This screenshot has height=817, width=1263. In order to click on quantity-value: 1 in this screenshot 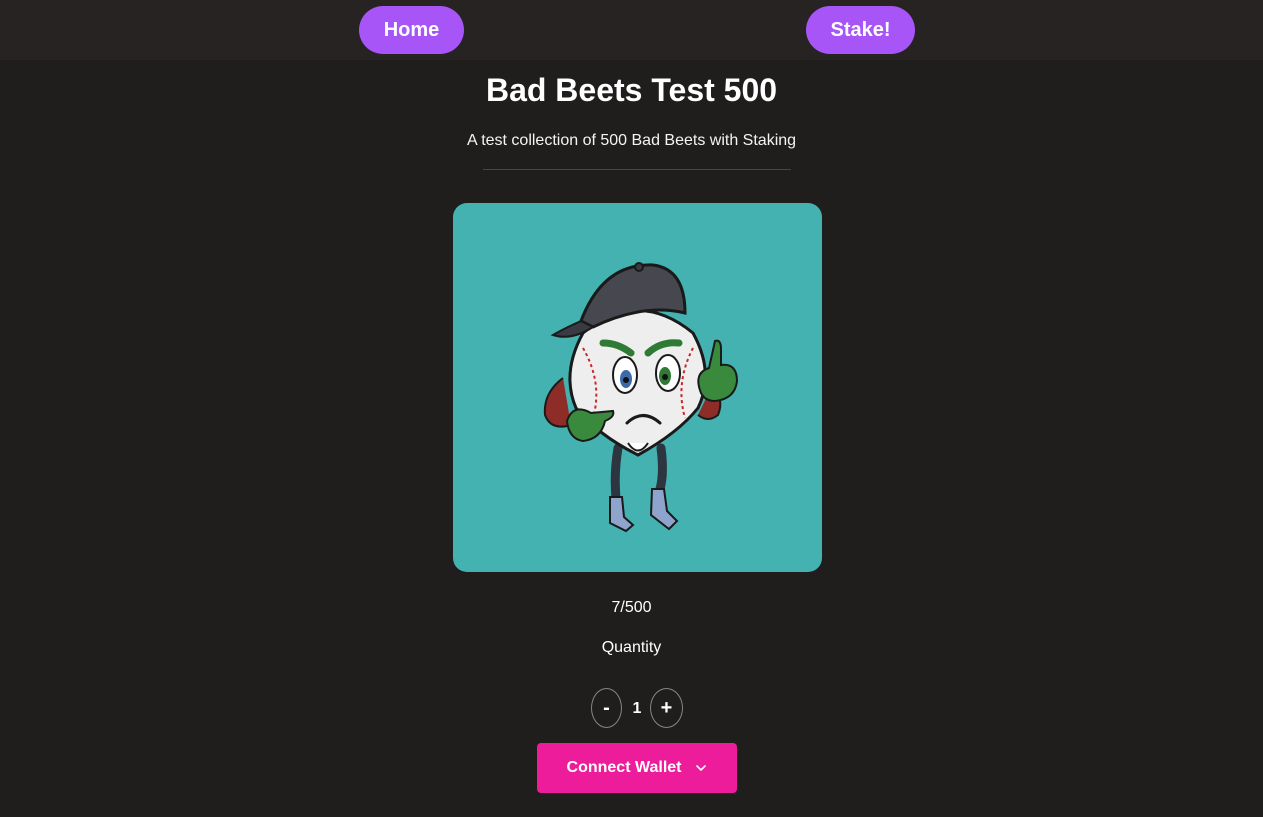, I will do `click(637, 708)`.